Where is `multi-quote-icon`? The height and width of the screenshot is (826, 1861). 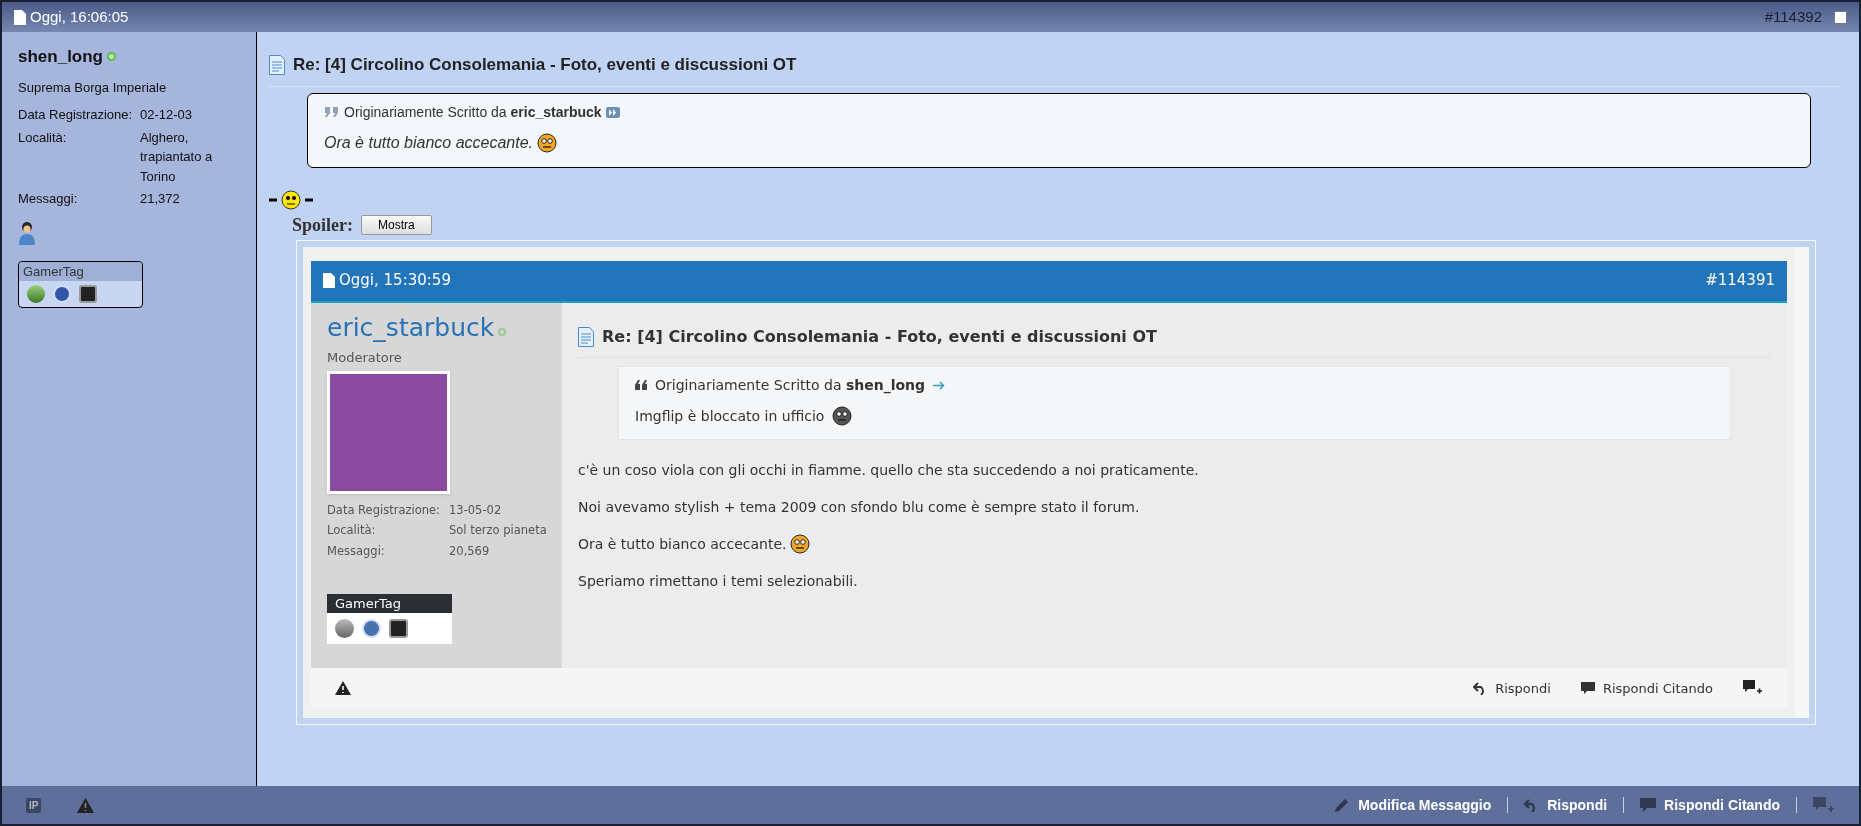
multi-quote-icon is located at coordinates (1753, 688).